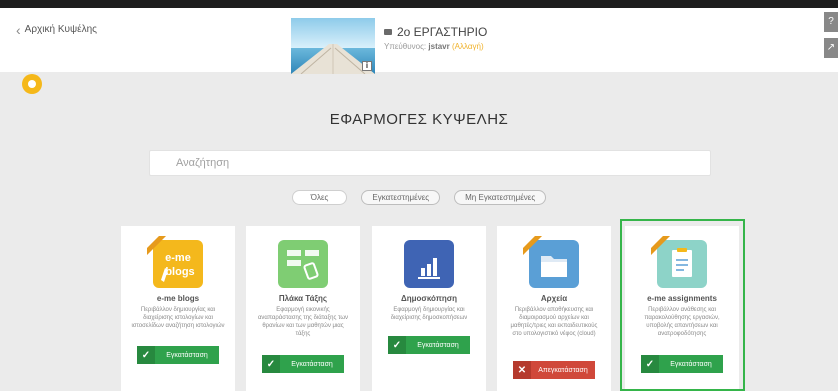 This screenshot has width=838, height=391. I want to click on app-name: Αρχεία, so click(554, 298).